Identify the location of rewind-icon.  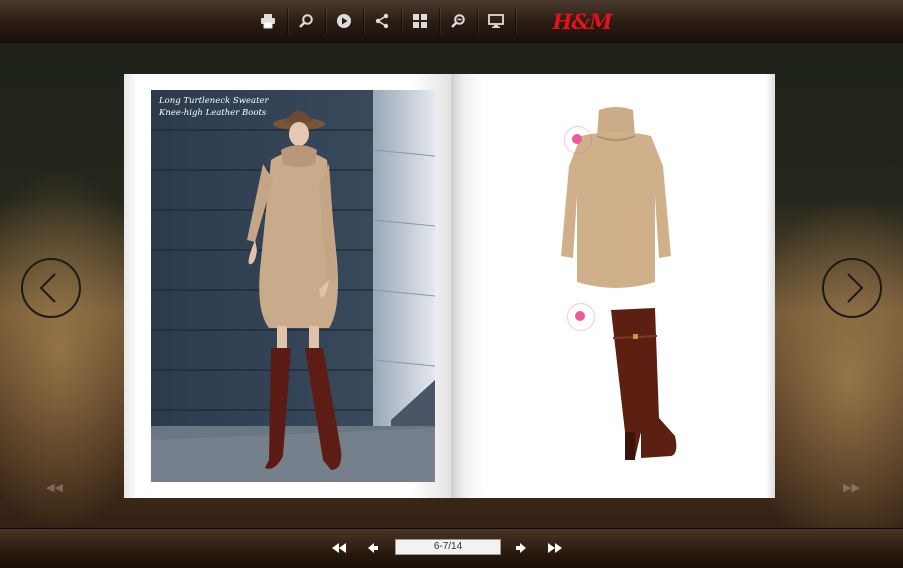
(339, 548).